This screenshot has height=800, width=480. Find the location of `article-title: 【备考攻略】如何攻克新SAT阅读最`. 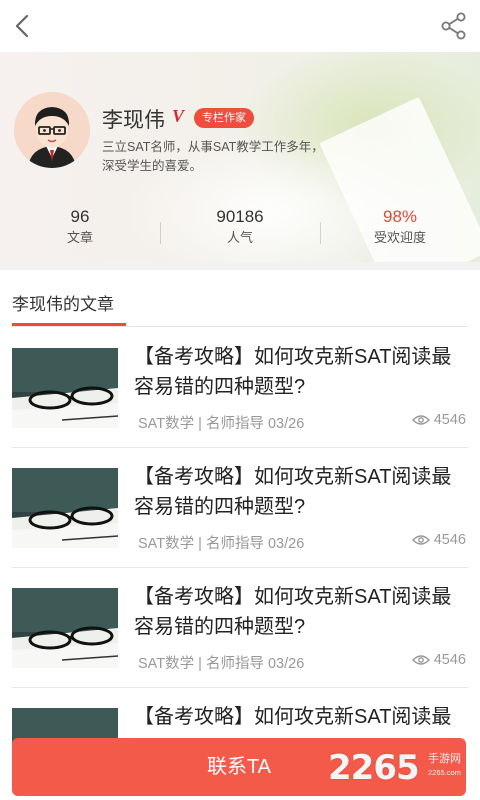

article-title: 【备考攻略】如何攻克新SAT阅读最 is located at coordinates (293, 717).